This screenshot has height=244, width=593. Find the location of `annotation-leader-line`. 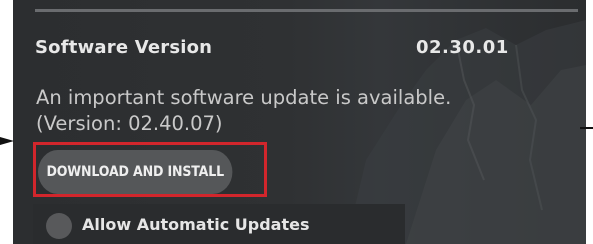

annotation-leader-line is located at coordinates (586, 128).